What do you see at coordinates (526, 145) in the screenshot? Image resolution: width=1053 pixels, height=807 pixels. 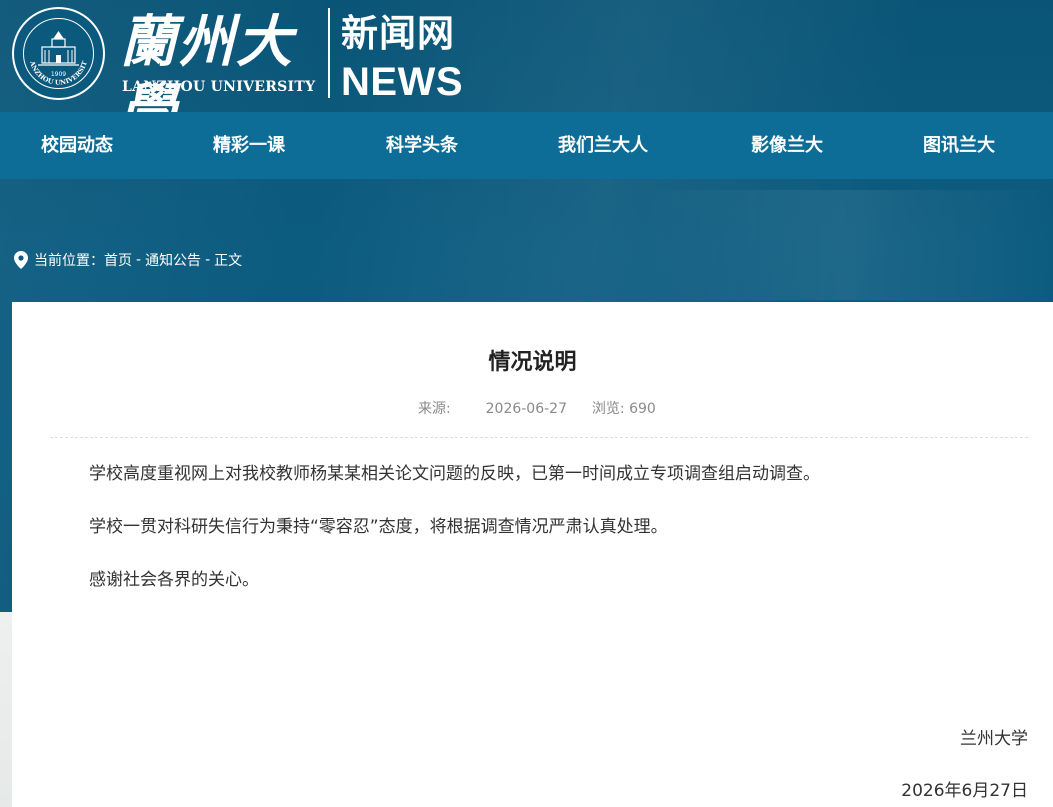 I see `main-nav: 校园动态 精彩一课 科学头条 我们兰大人 影像兰大 图讯兰大` at bounding box center [526, 145].